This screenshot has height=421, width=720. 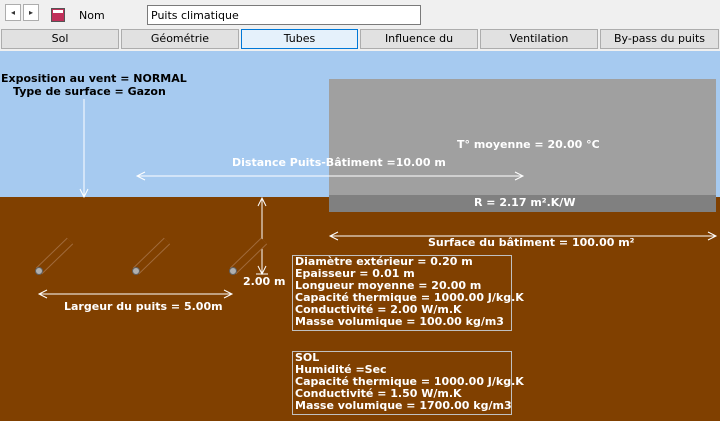 I want to click on toolbar: ◂ ▸ Nom, so click(x=360, y=15).